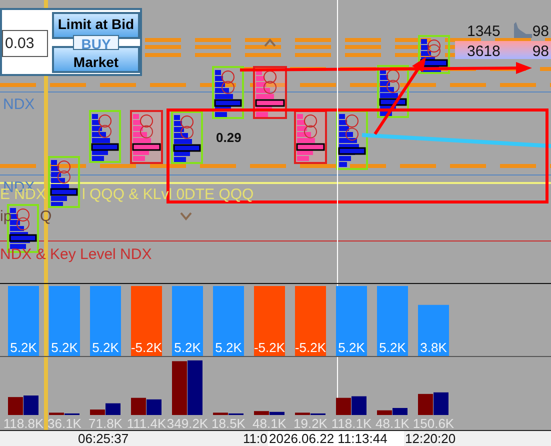  Describe the element at coordinates (483, 52) in the screenshot. I see `depth-size: 3618` at that location.